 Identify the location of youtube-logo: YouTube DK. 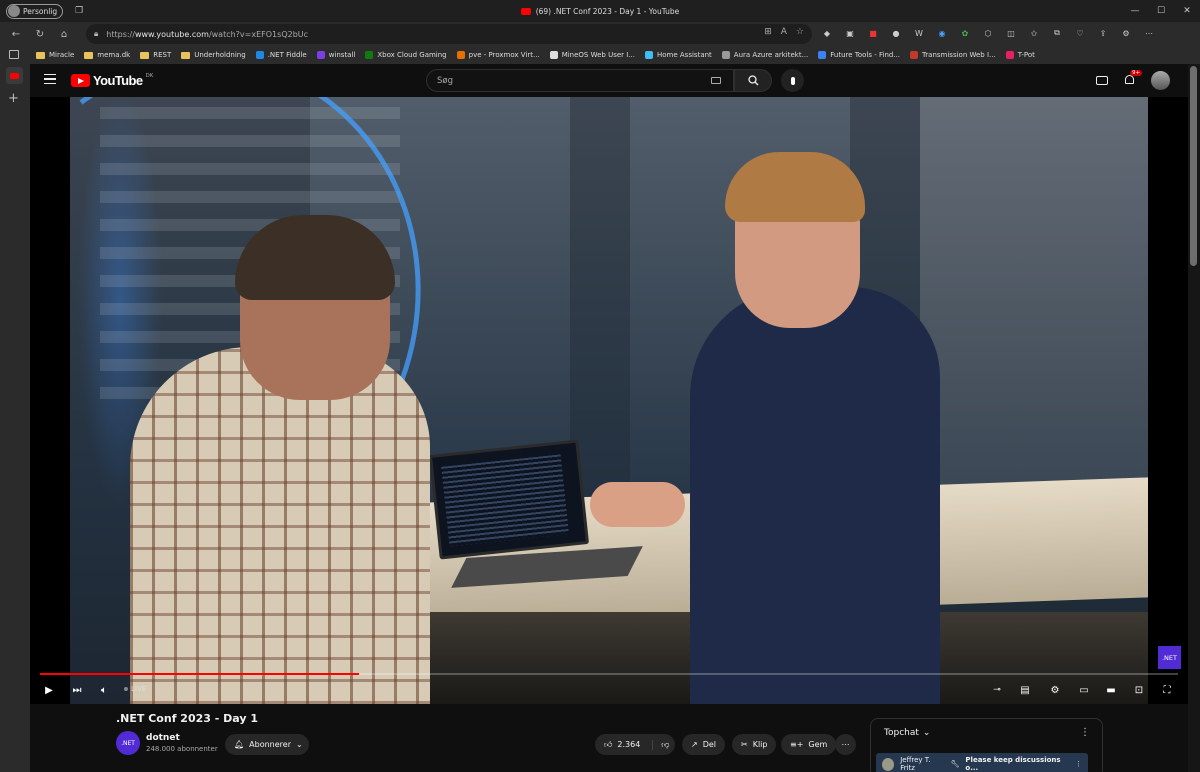
(112, 80).